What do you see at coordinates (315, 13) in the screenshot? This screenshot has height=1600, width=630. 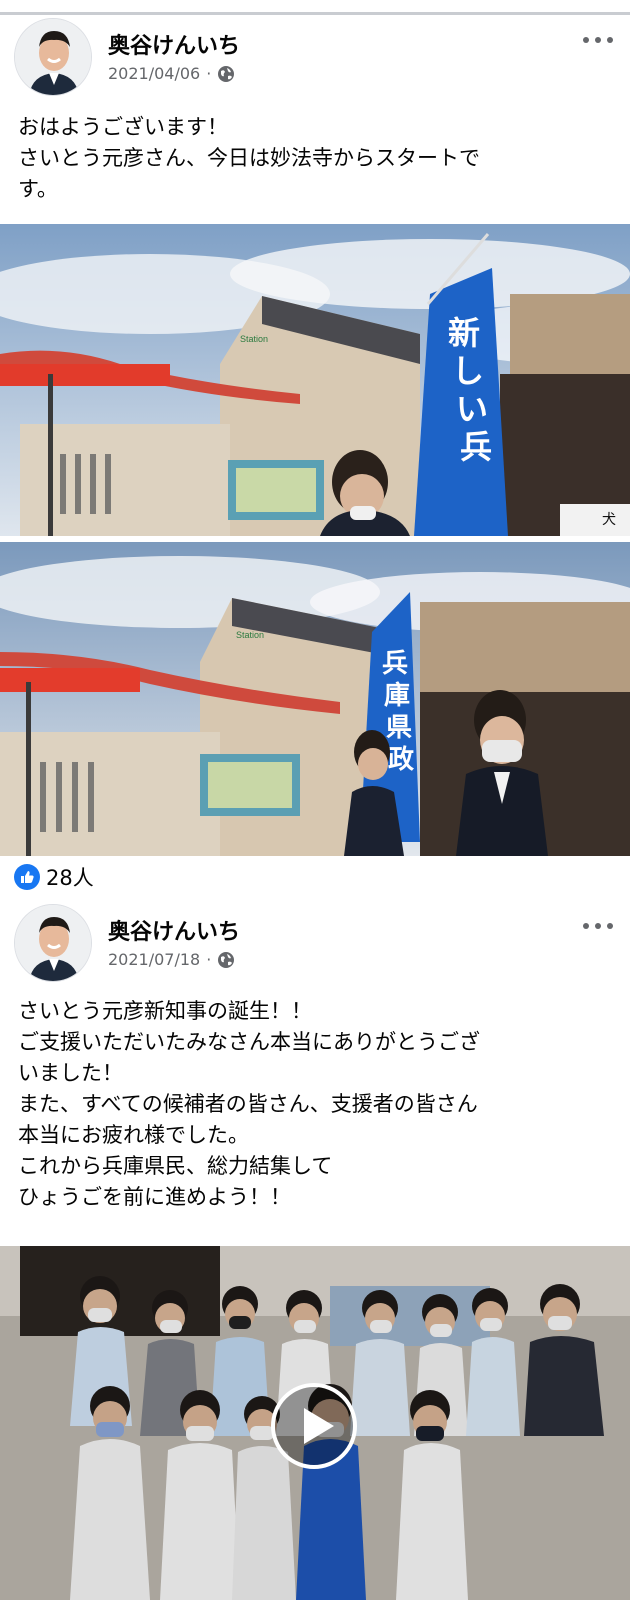 I see `feed-divider` at bounding box center [315, 13].